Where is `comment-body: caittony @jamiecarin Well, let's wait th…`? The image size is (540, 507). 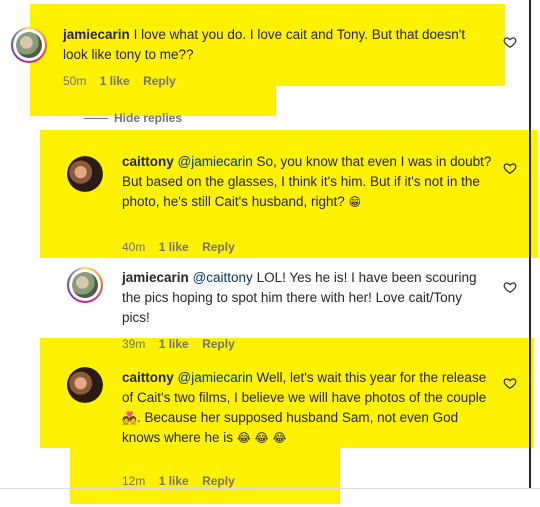 comment-body: caittony @jamiecarin Well, let's wait th… is located at coordinates (307, 408).